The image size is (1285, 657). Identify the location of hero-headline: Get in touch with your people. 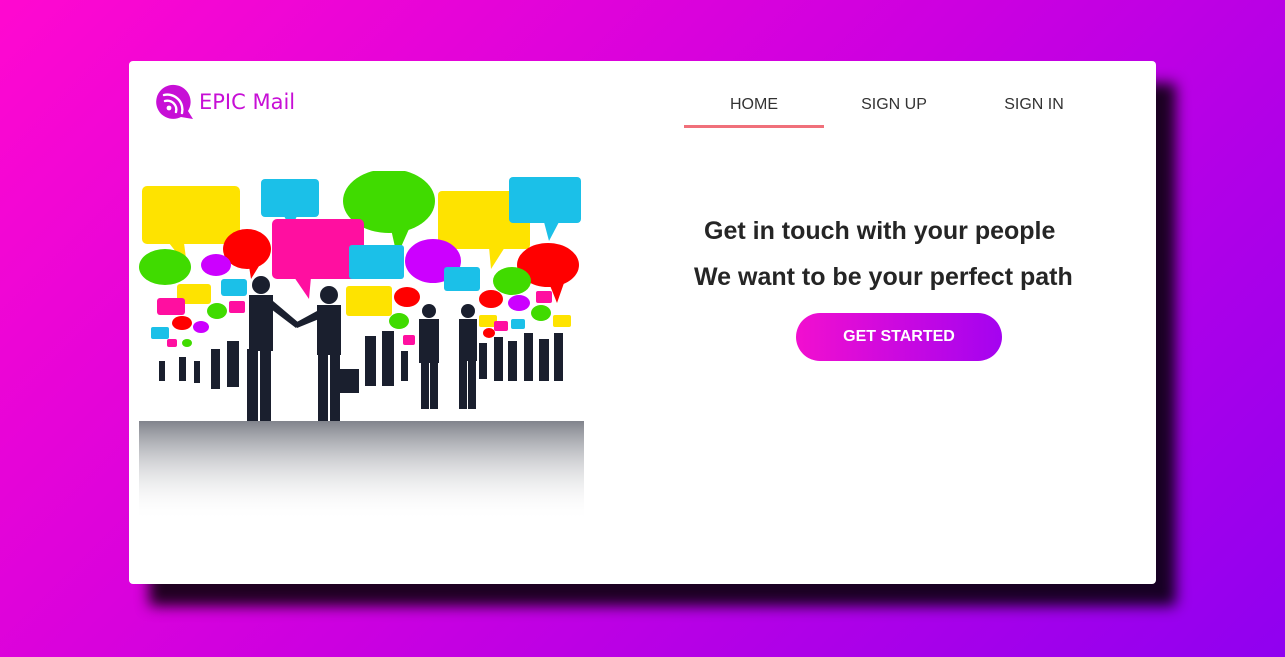
(880, 231).